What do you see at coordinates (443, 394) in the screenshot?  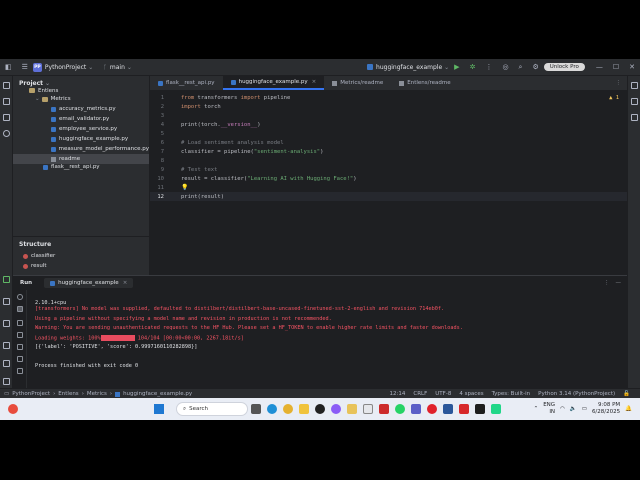 I see `file-encoding: UTF-8` at bounding box center [443, 394].